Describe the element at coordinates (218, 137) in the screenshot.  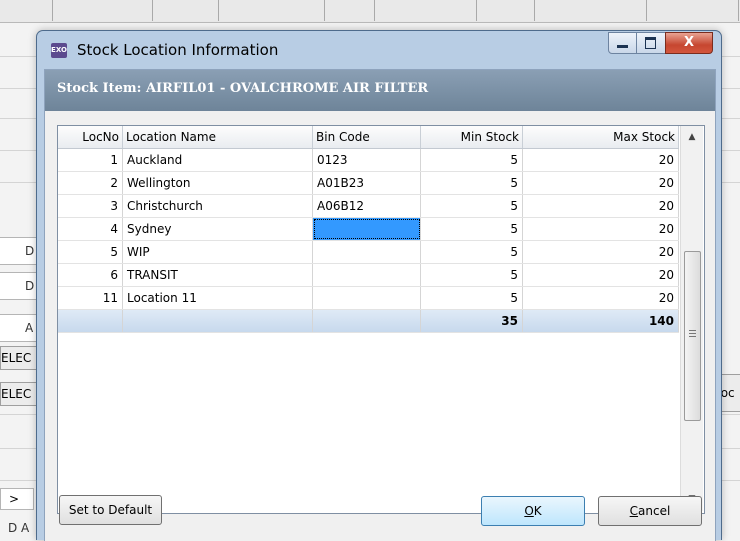
I see `column-header-location-name: Location Name` at that location.